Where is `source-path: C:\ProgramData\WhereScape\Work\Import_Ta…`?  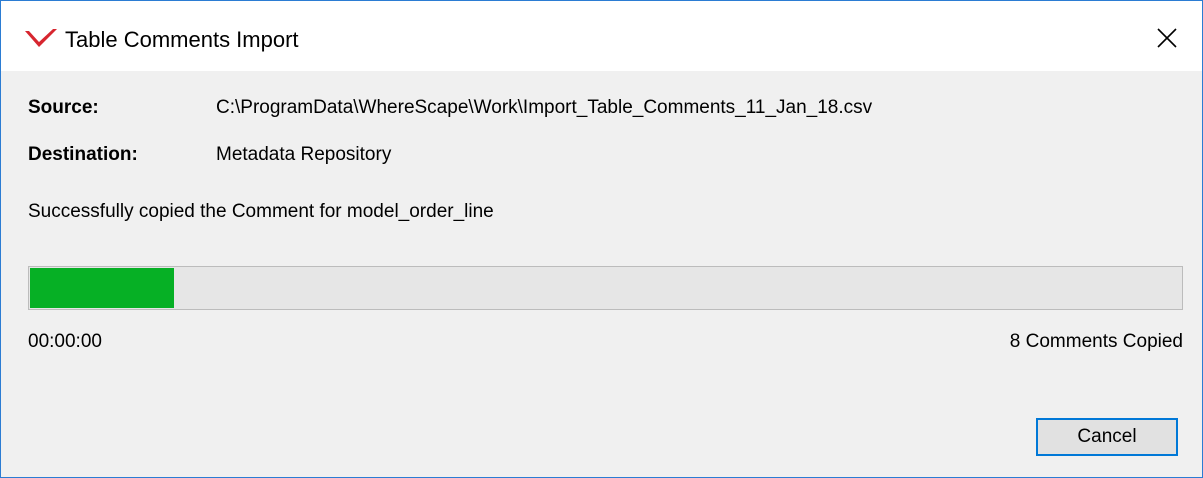 source-path: C:\ProgramData\WhereScape\Work\Import_Ta… is located at coordinates (544, 107).